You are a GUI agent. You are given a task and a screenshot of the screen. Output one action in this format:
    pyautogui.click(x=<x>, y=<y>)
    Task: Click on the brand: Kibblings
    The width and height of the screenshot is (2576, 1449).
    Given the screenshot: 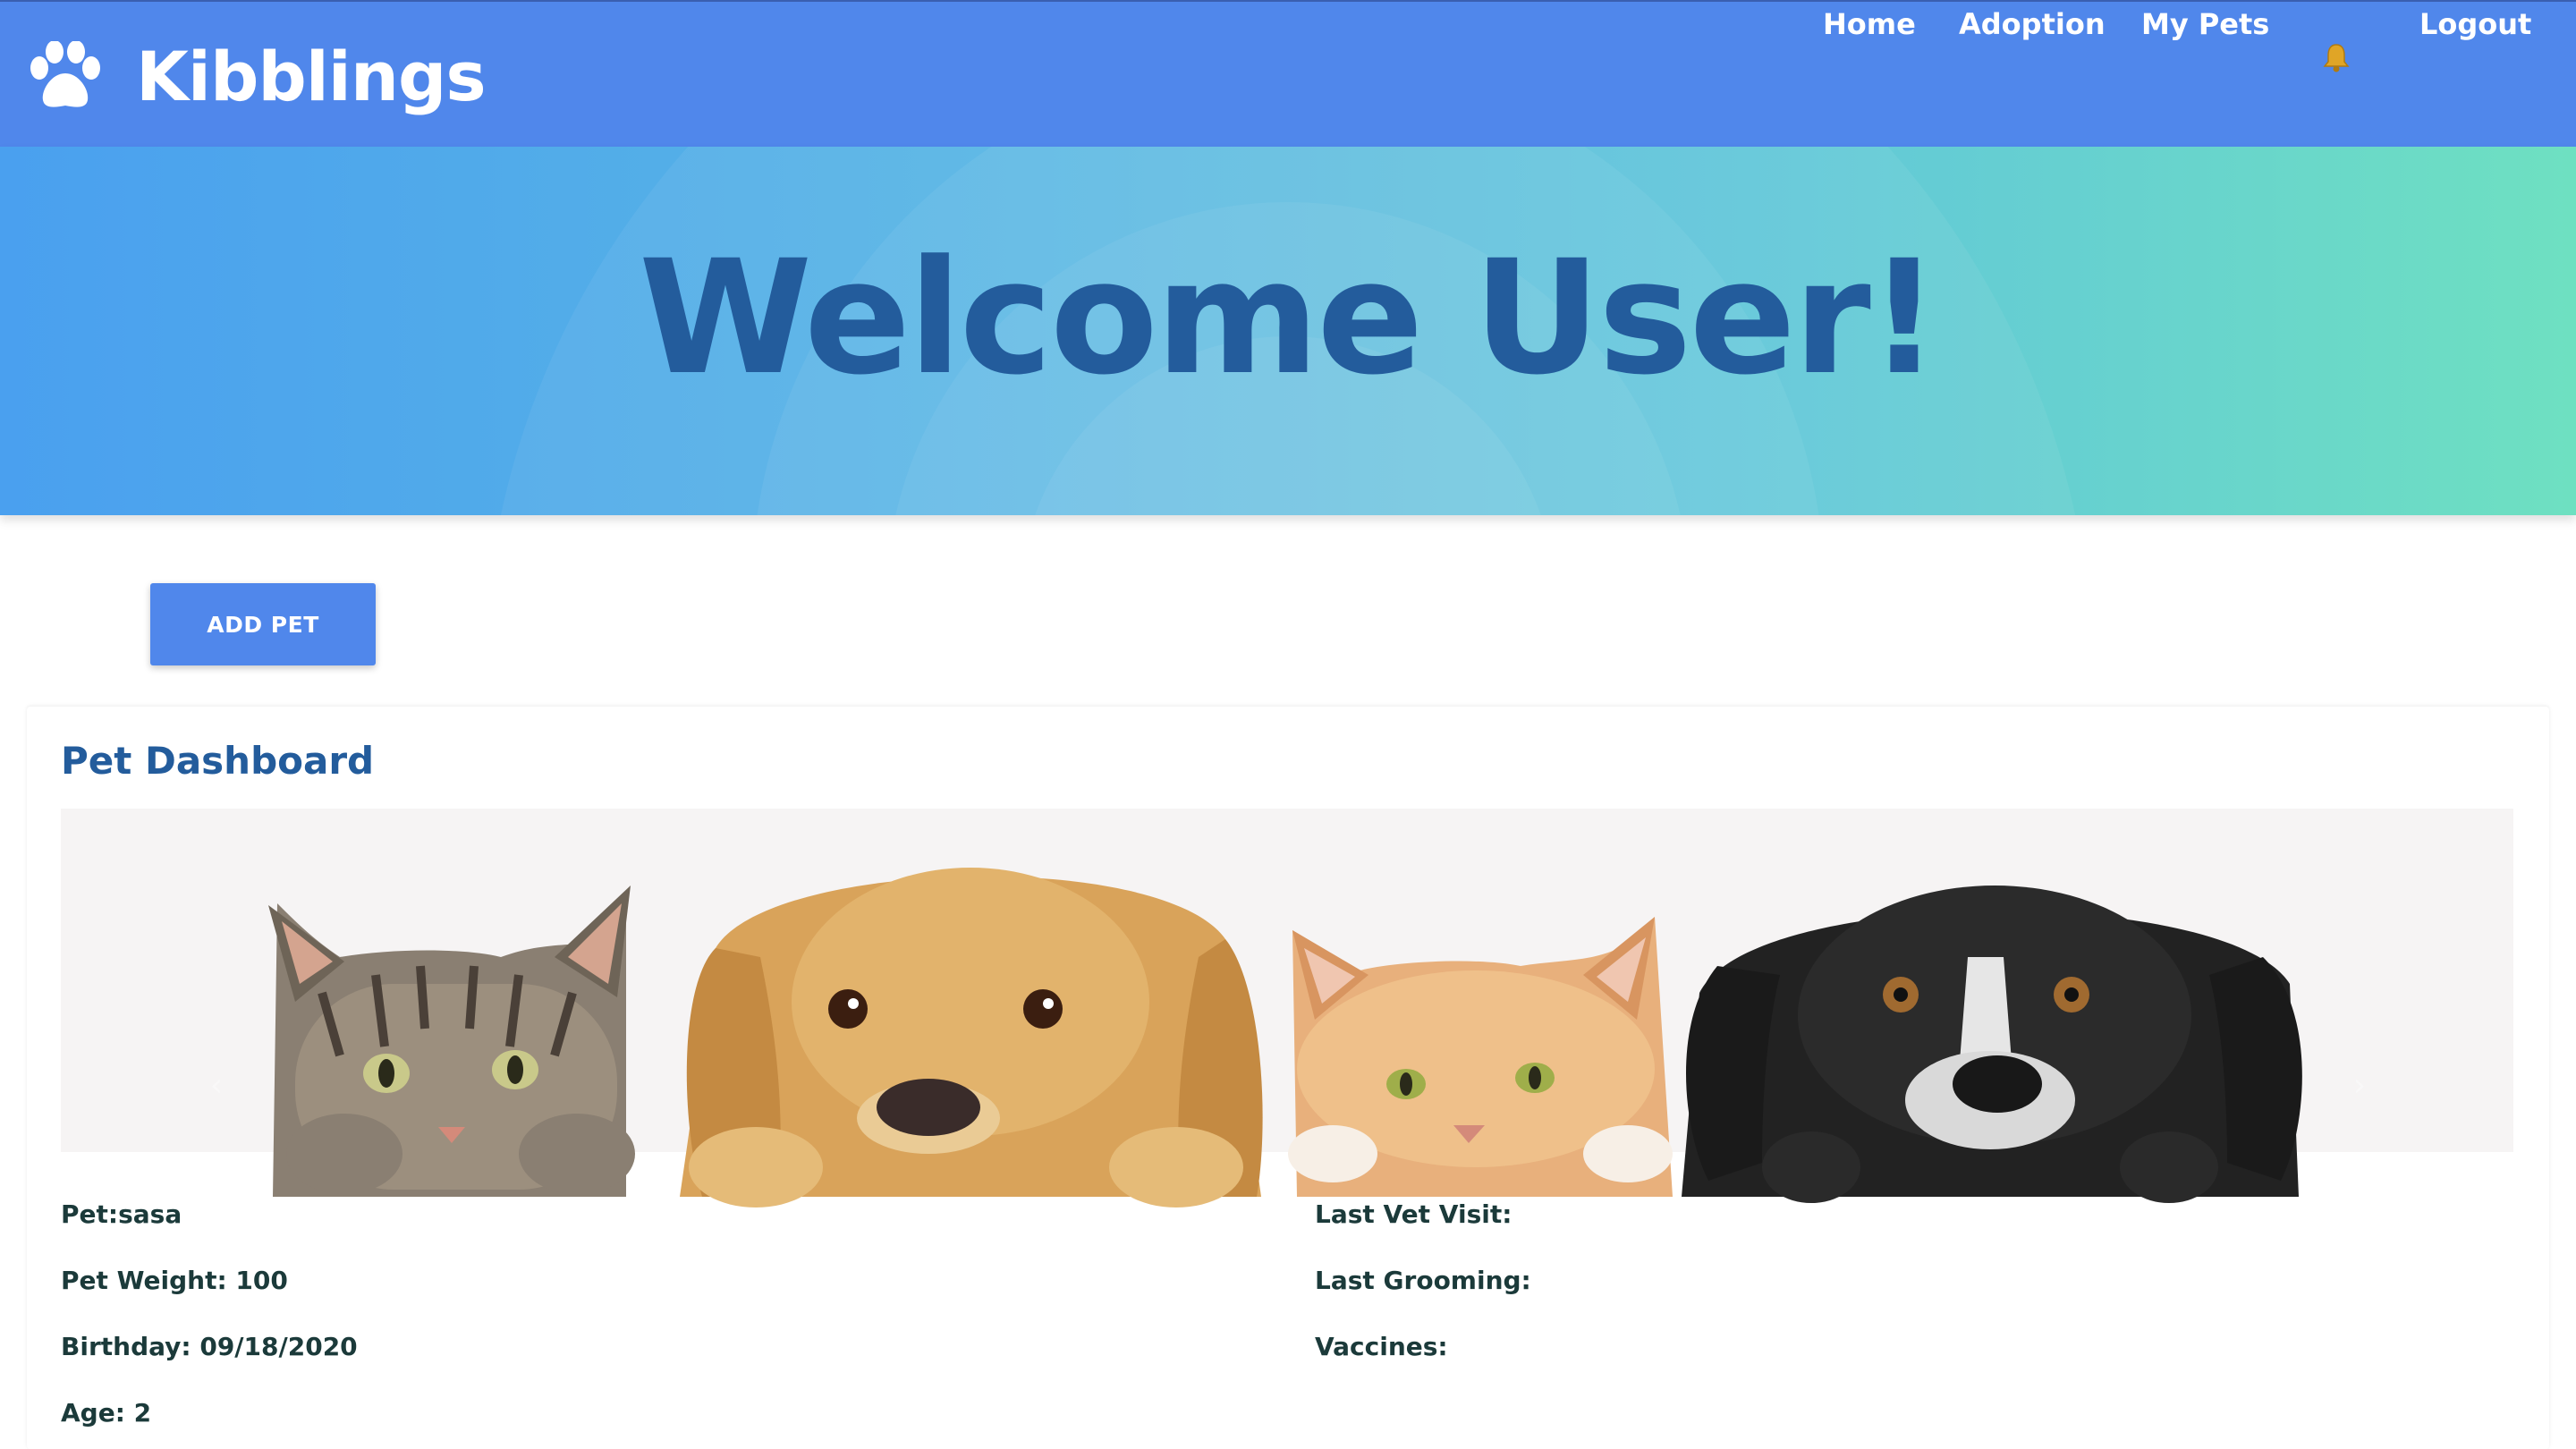 What is the action you would take?
    pyautogui.click(x=257, y=77)
    